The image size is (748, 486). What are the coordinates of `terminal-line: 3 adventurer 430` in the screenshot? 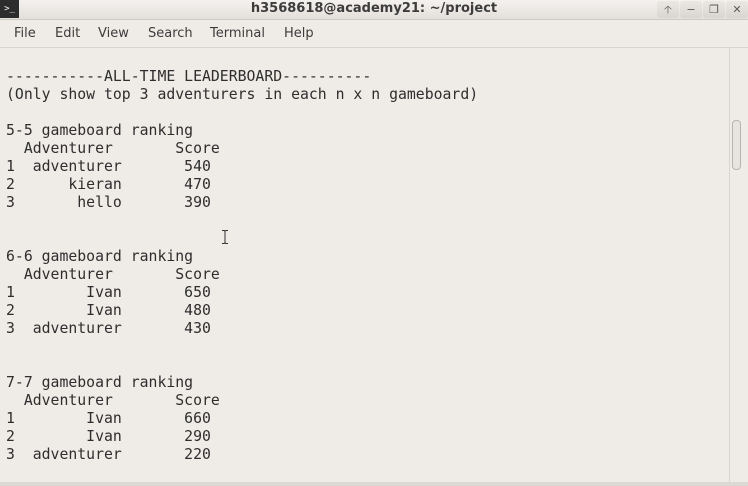 It's located at (108, 328).